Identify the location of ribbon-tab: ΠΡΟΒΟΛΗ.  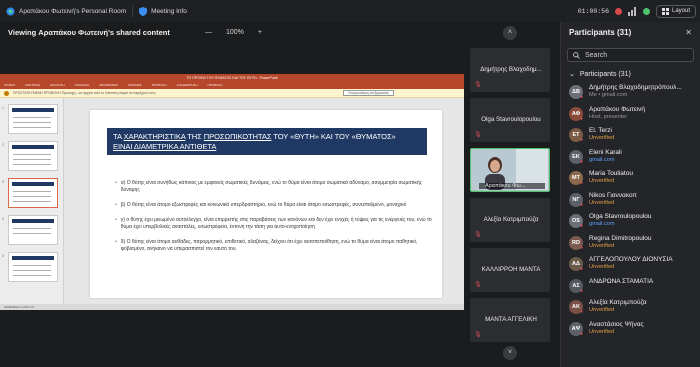
(159, 85).